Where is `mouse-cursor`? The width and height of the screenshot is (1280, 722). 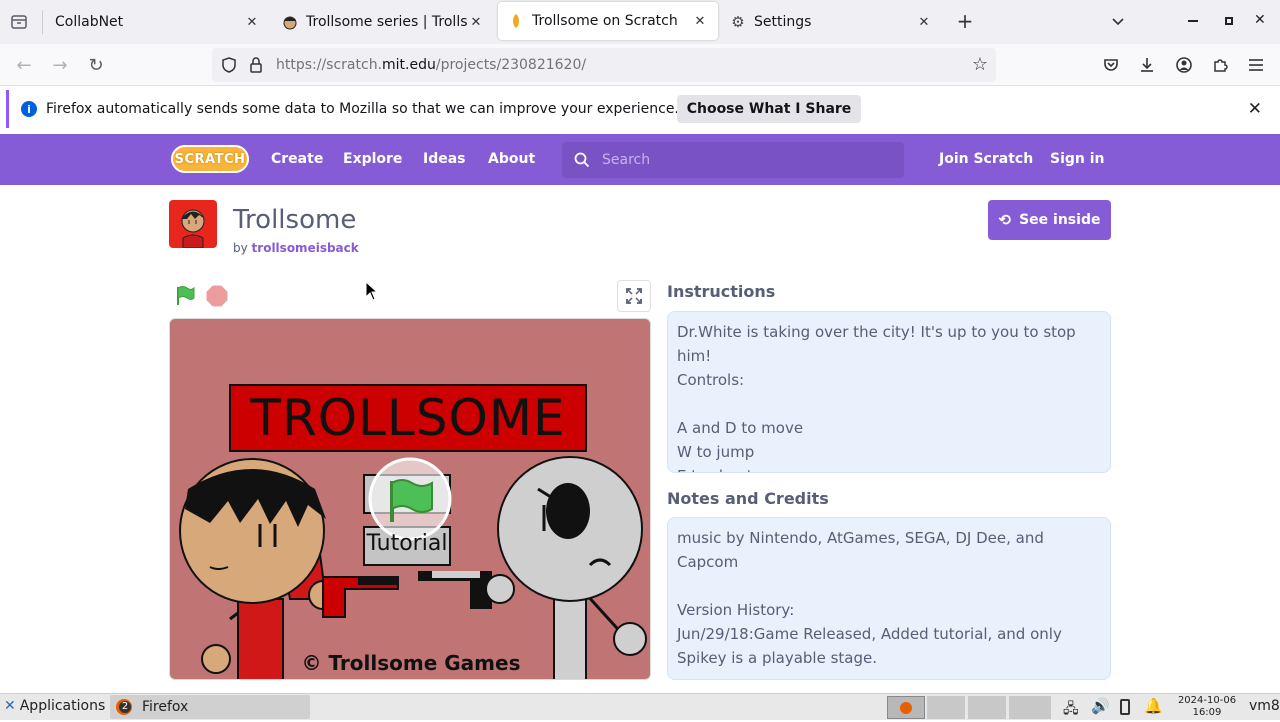 mouse-cursor is located at coordinates (372, 290).